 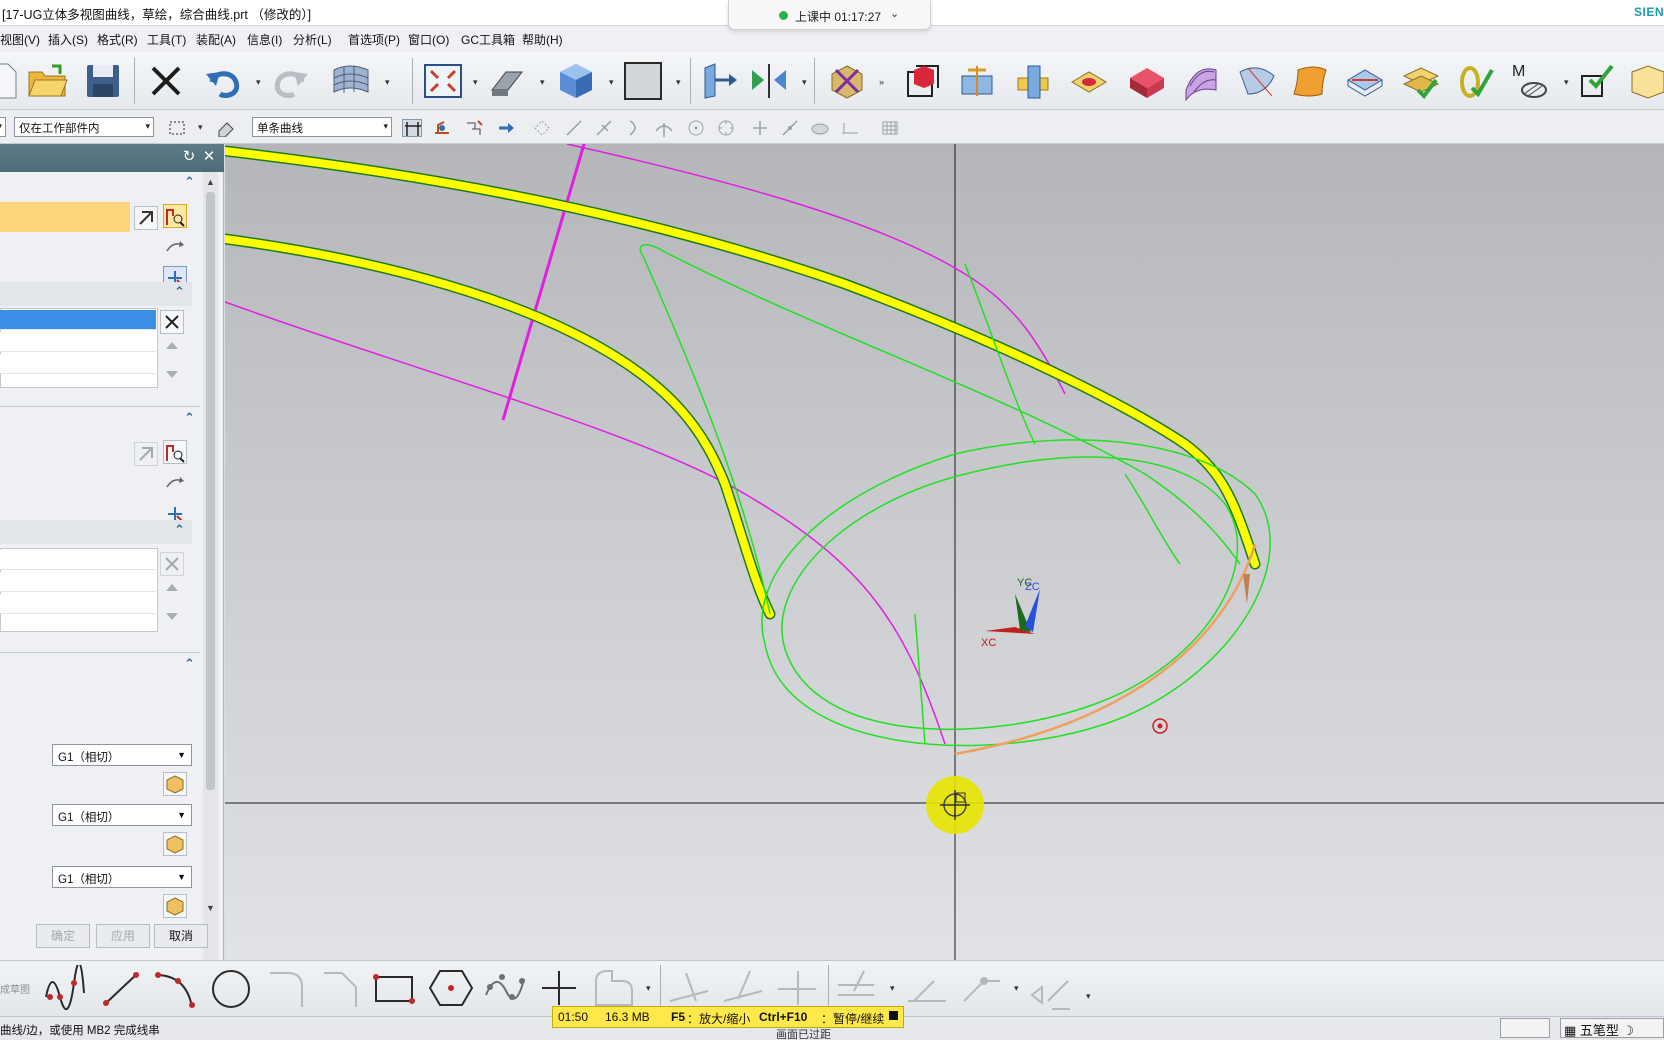 I want to click on curve-rule-dropdown: 单条曲线 ▾, so click(x=322, y=127).